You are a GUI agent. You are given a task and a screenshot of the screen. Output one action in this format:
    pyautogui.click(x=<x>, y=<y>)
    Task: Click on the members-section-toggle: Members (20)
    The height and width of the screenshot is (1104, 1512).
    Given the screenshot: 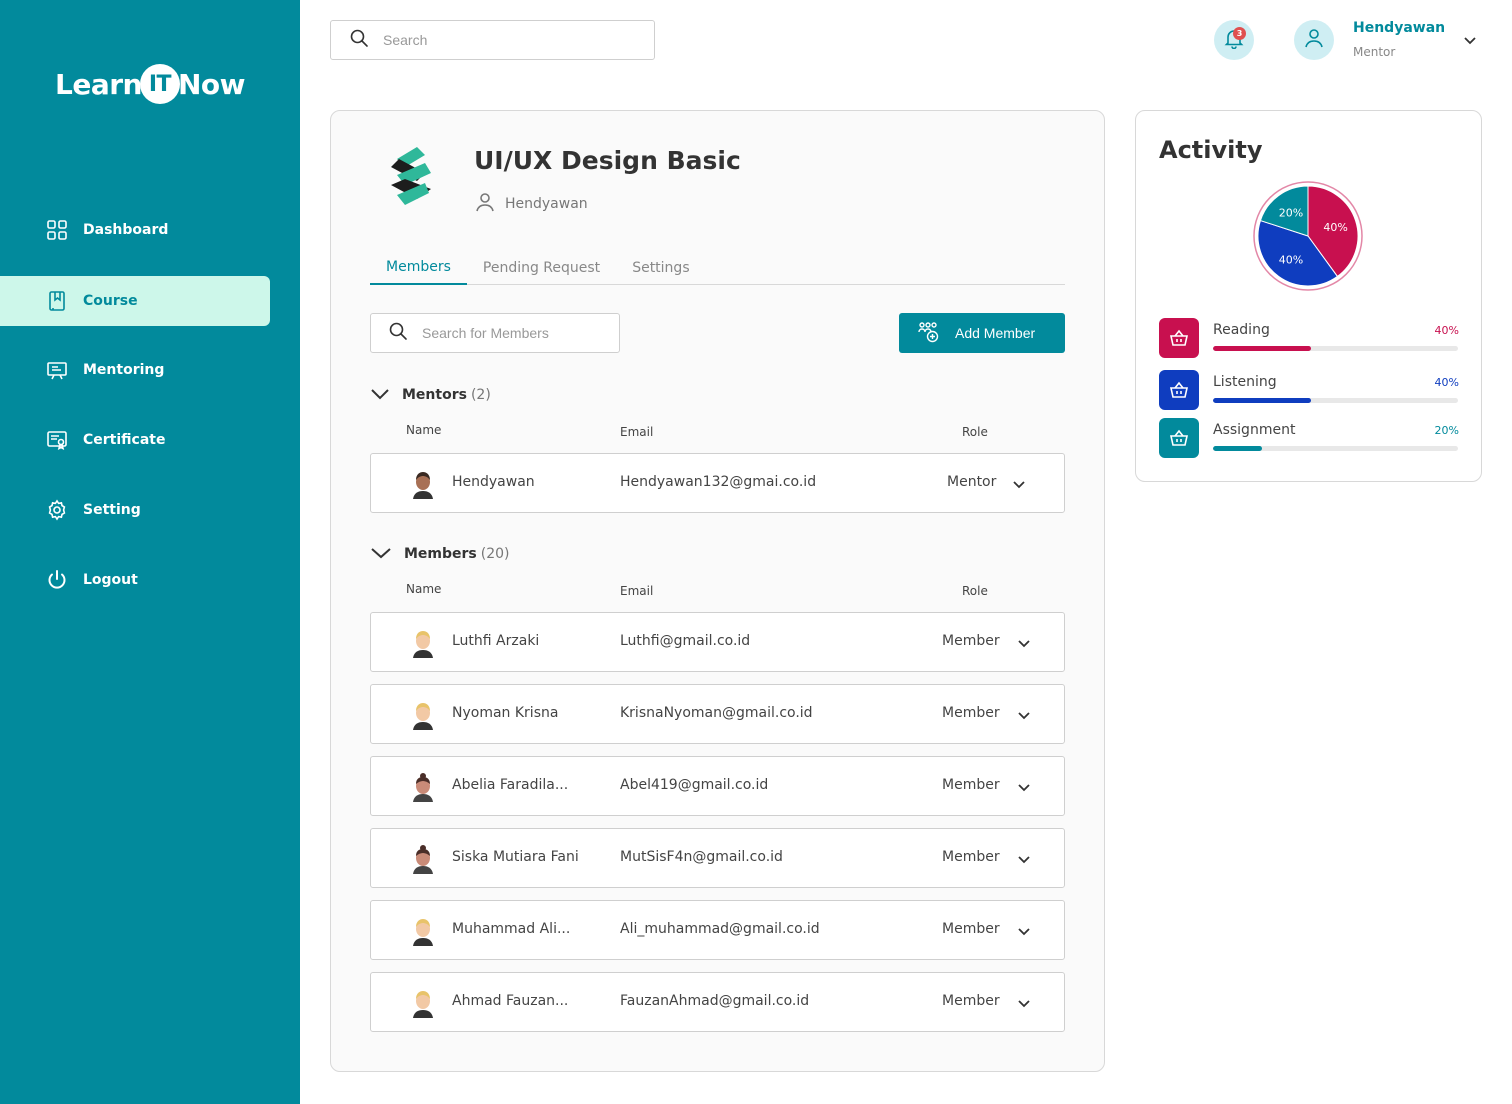 What is the action you would take?
    pyautogui.click(x=440, y=554)
    